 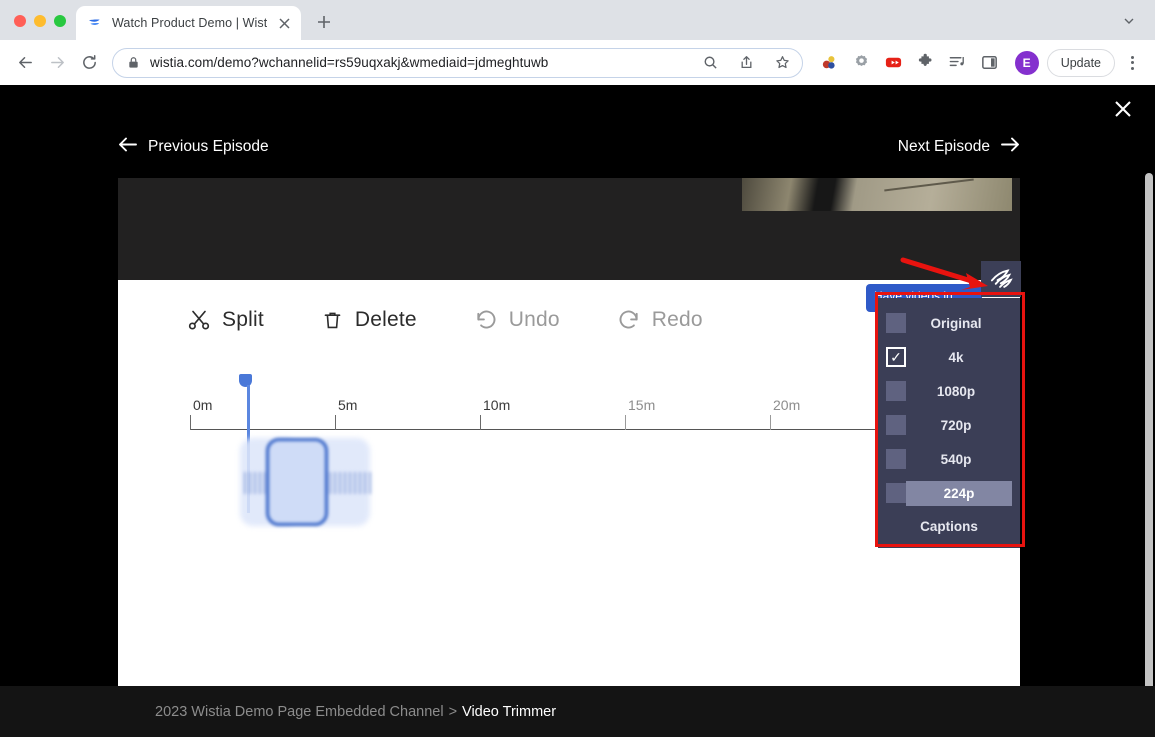 I want to click on episode-navigation: Previous Episode Next Episode, so click(x=569, y=147).